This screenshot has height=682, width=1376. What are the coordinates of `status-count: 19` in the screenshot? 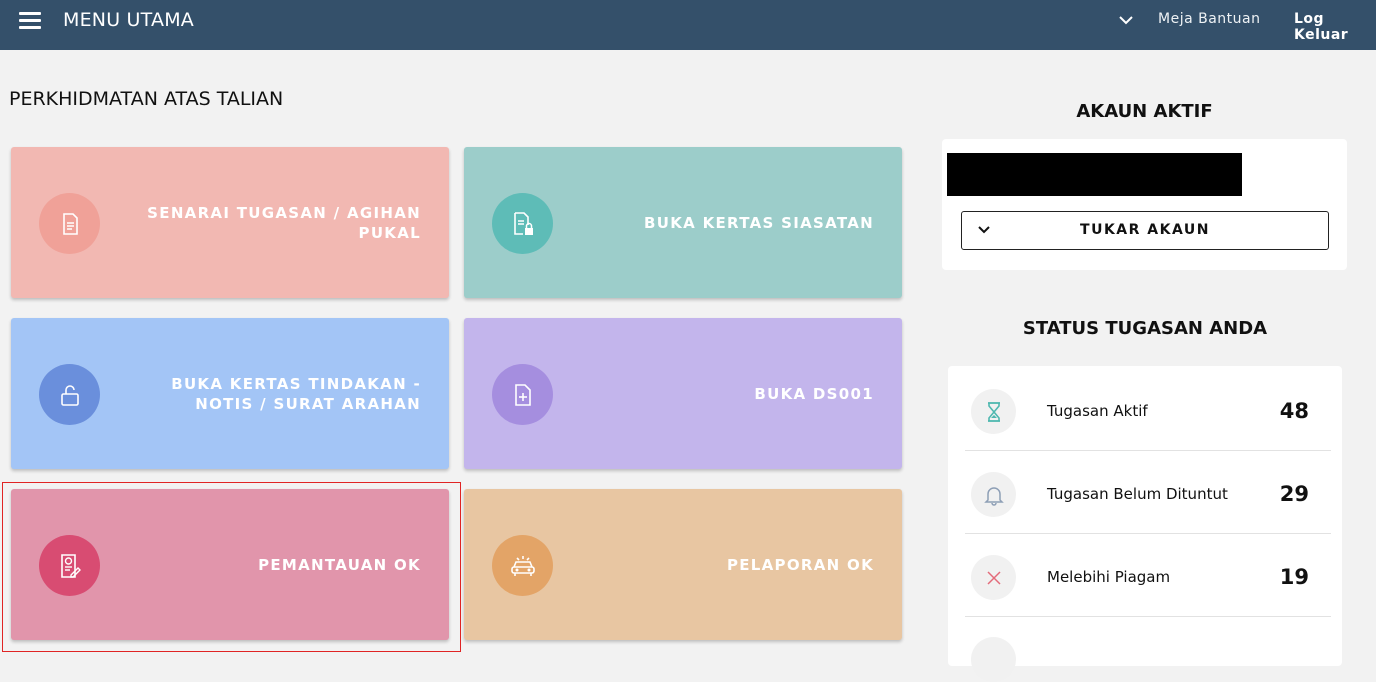 It's located at (1294, 577).